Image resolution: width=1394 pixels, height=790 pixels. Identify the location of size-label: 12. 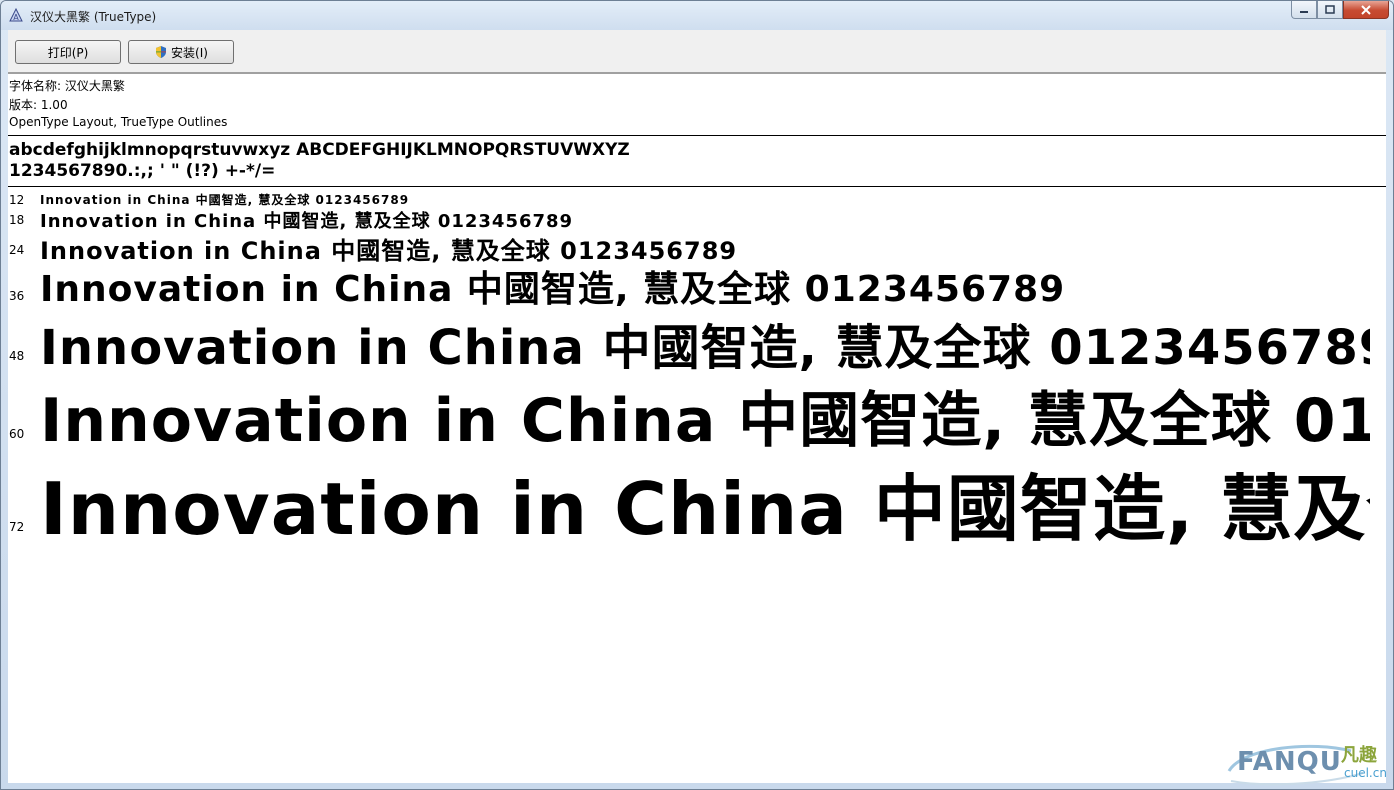
(17, 200).